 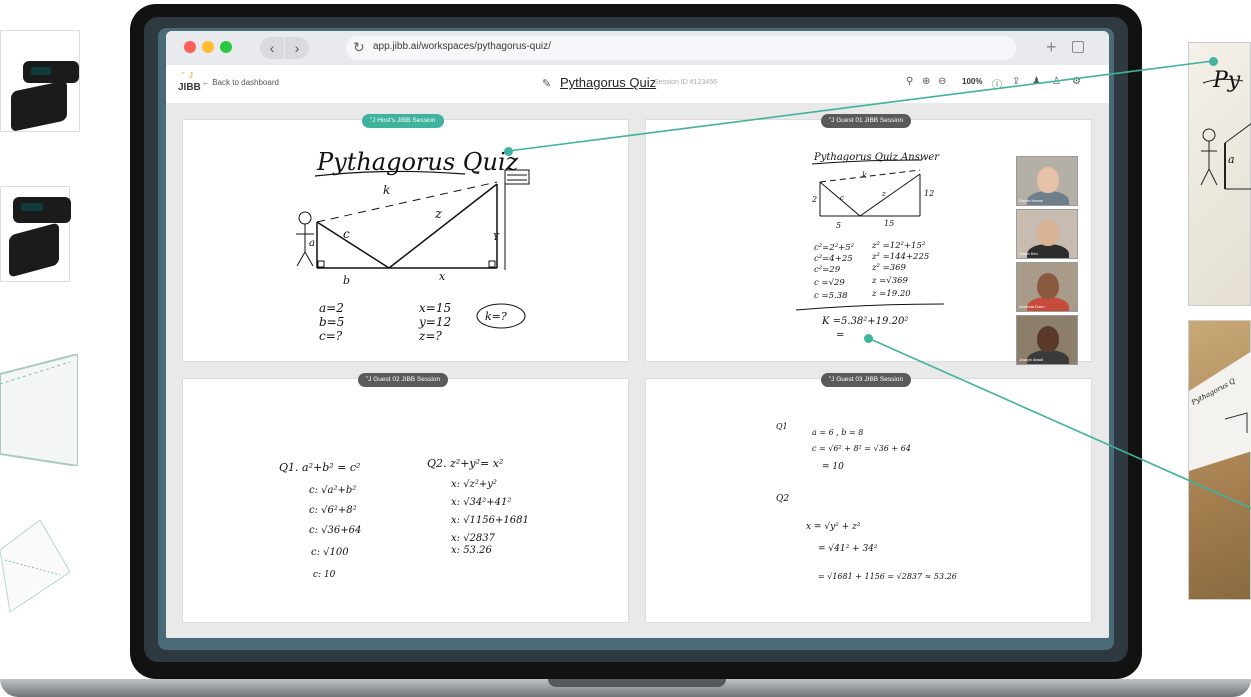 What do you see at coordinates (860, 106) in the screenshot?
I see `callout-line-host` at bounding box center [860, 106].